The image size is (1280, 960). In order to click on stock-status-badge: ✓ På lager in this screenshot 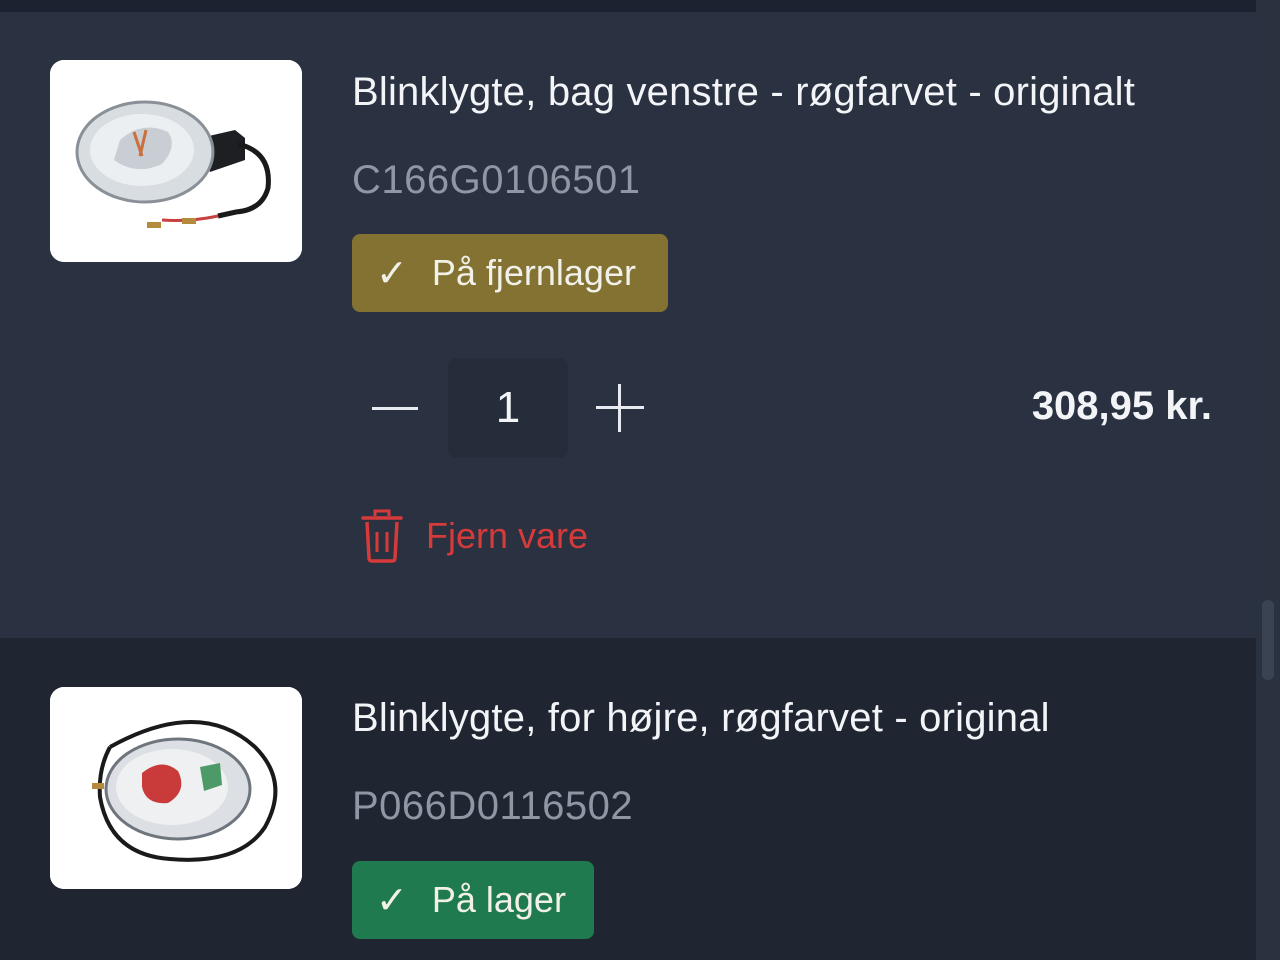, I will do `click(473, 900)`.